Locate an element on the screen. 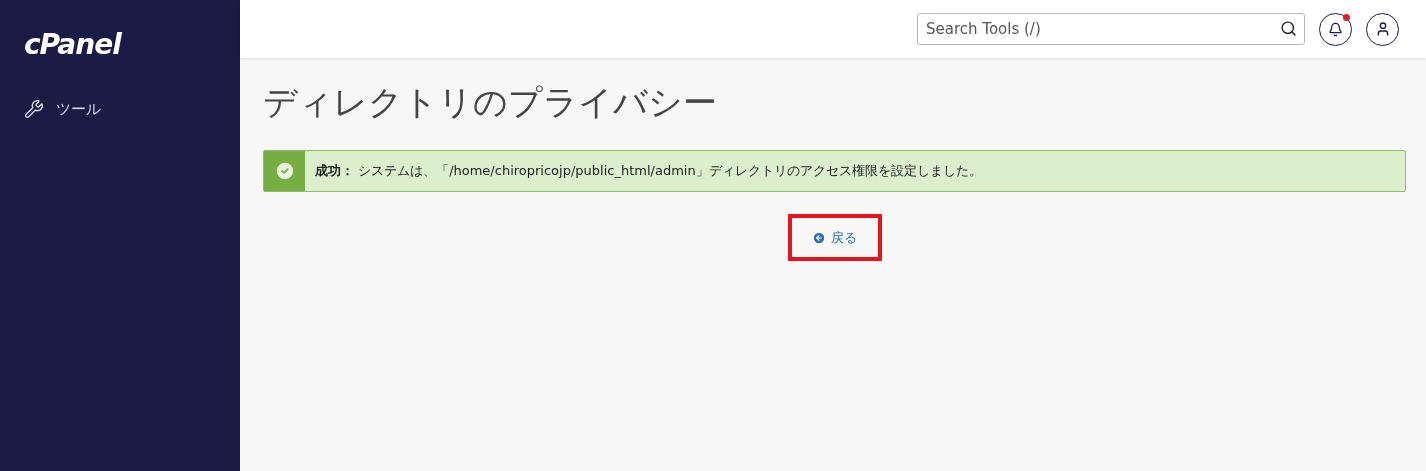 This screenshot has width=1426, height=471. alert-message: 成功： システムは、「/home/chiropricojp/public_html/admin」ディレクトリのアクセス権限を設定しました。 is located at coordinates (648, 171).